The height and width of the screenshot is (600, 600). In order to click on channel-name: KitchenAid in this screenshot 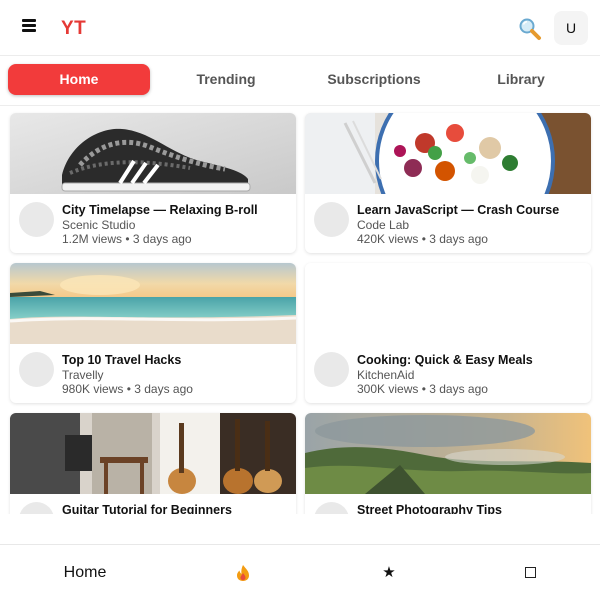, I will do `click(471, 375)`.